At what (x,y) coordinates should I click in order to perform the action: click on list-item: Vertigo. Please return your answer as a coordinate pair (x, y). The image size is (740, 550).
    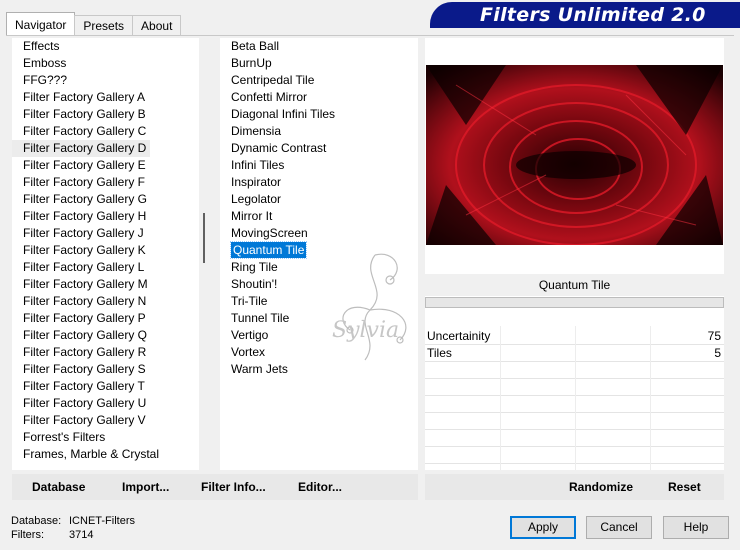
    Looking at the image, I should click on (319, 335).